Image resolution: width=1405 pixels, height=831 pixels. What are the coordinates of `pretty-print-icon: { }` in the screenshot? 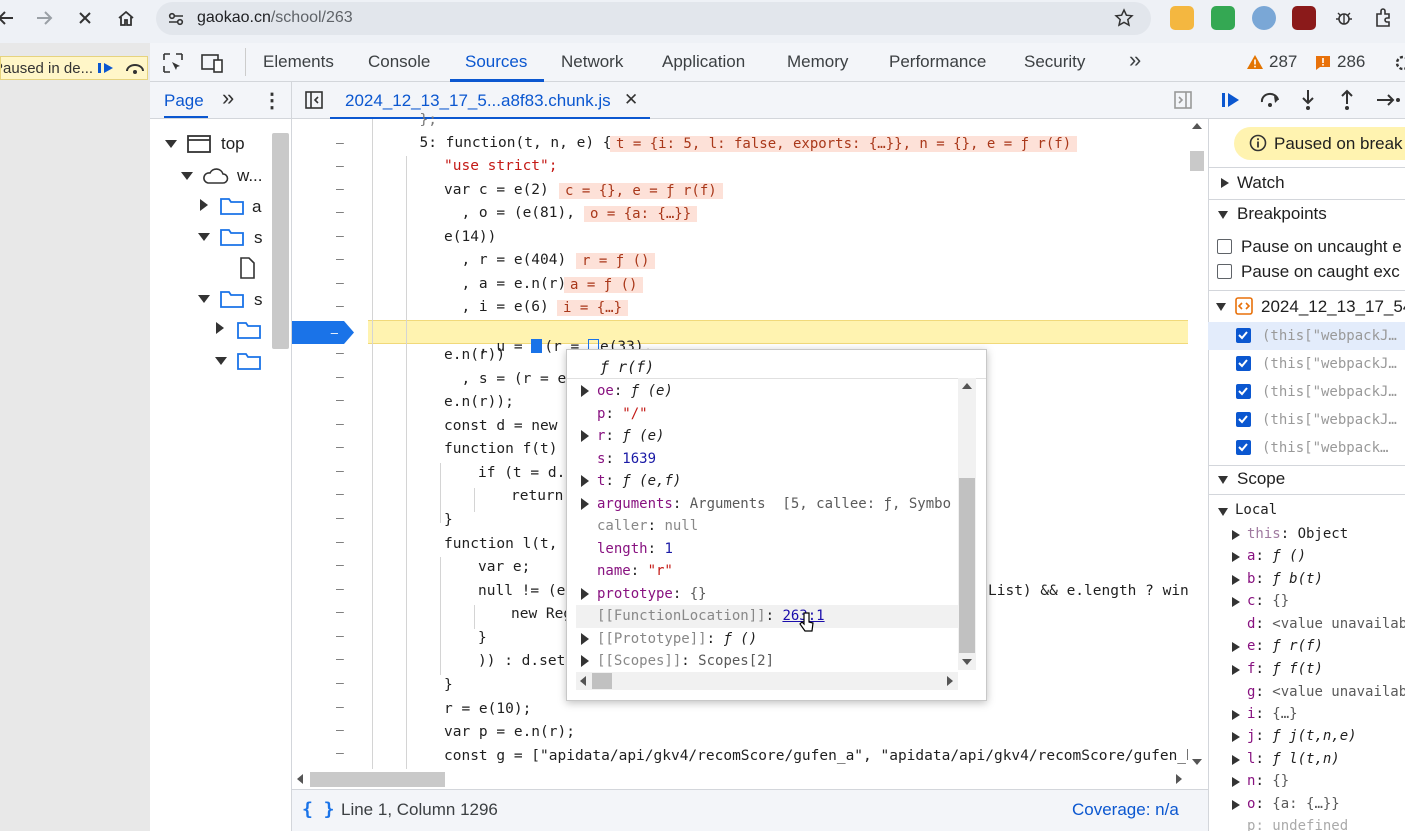 It's located at (318, 809).